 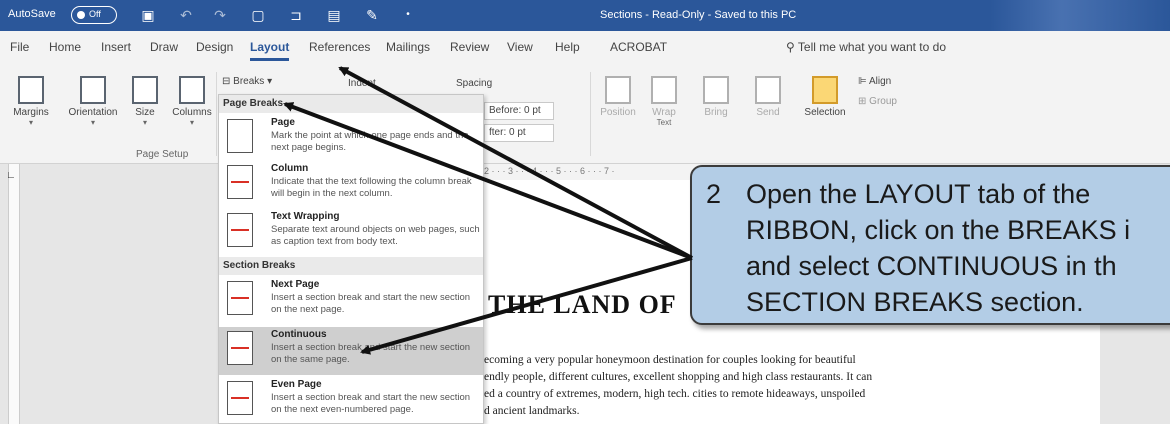 I want to click on toggle-dot-icon, so click(x=81, y=15).